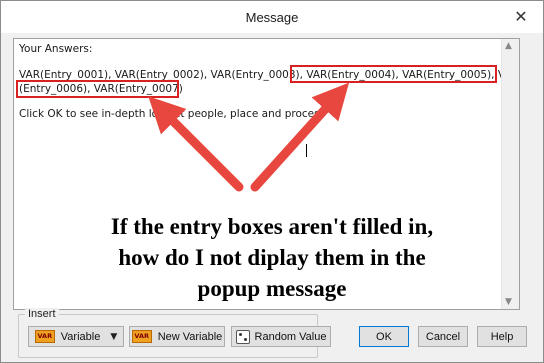 The image size is (544, 363). I want to click on annotation-line-3: popup message, so click(272, 288).